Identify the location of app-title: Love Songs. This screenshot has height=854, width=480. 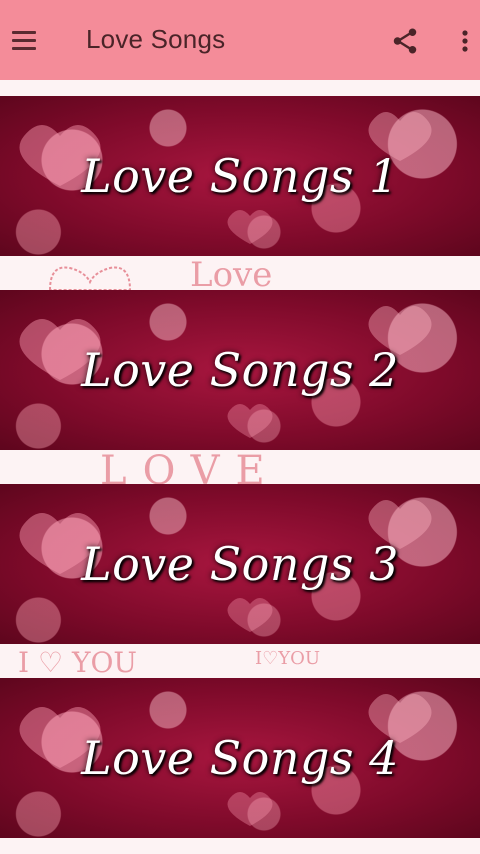
(156, 39).